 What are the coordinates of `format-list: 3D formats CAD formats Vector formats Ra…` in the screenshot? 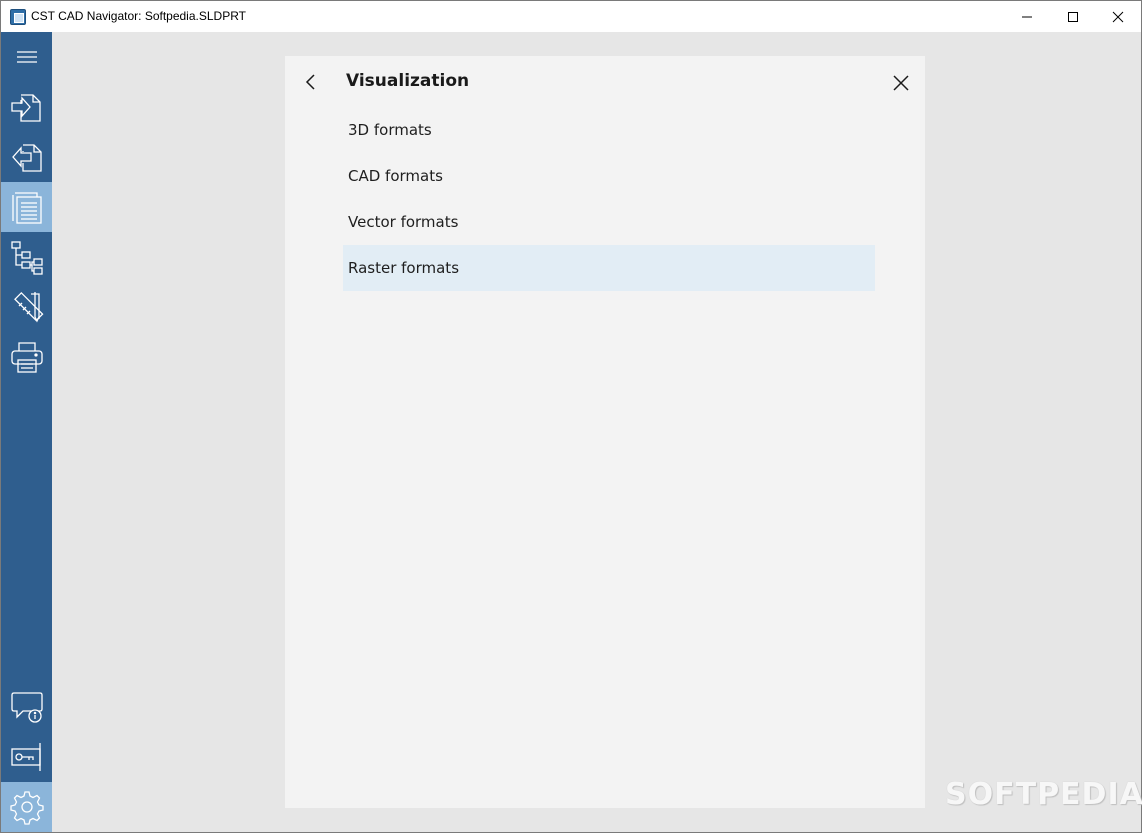 It's located at (609, 199).